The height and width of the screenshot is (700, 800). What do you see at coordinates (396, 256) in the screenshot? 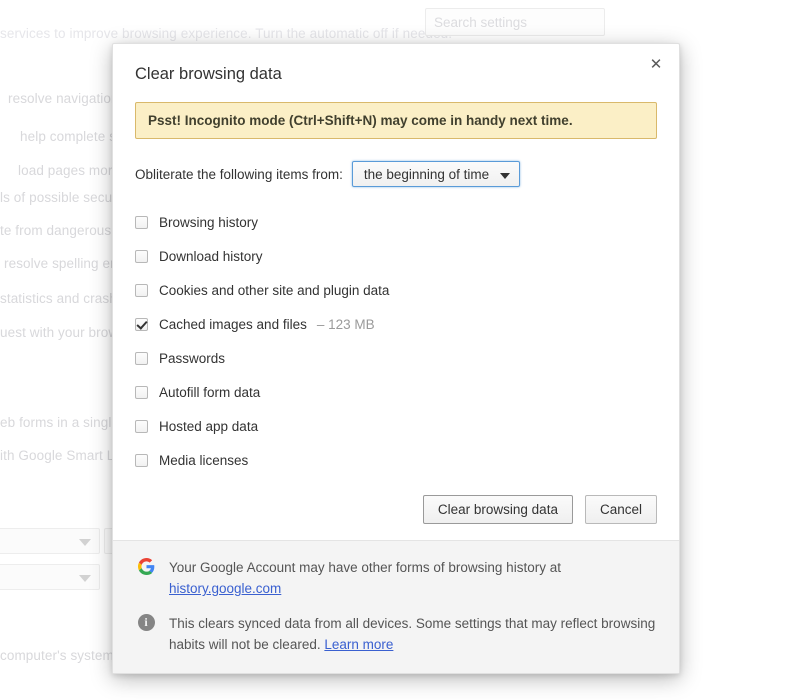
I see `data-type-checkbox-row: Download history` at bounding box center [396, 256].